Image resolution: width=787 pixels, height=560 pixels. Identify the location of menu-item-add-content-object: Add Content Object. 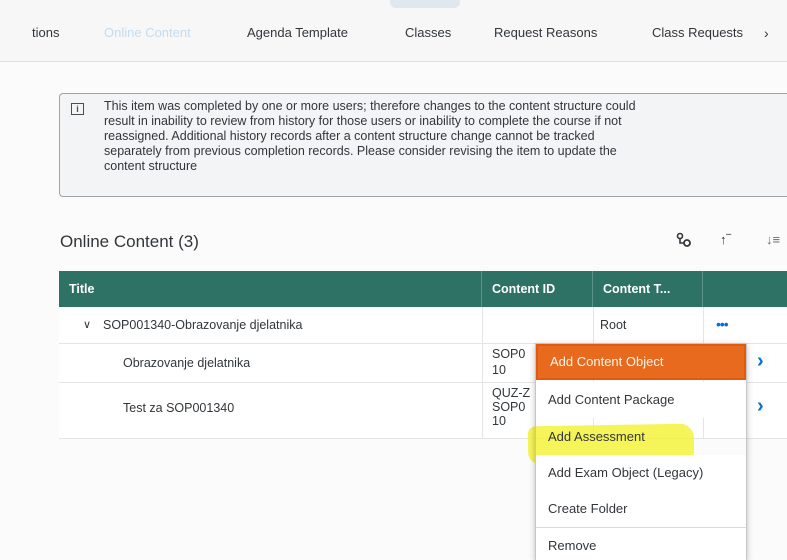
(641, 362).